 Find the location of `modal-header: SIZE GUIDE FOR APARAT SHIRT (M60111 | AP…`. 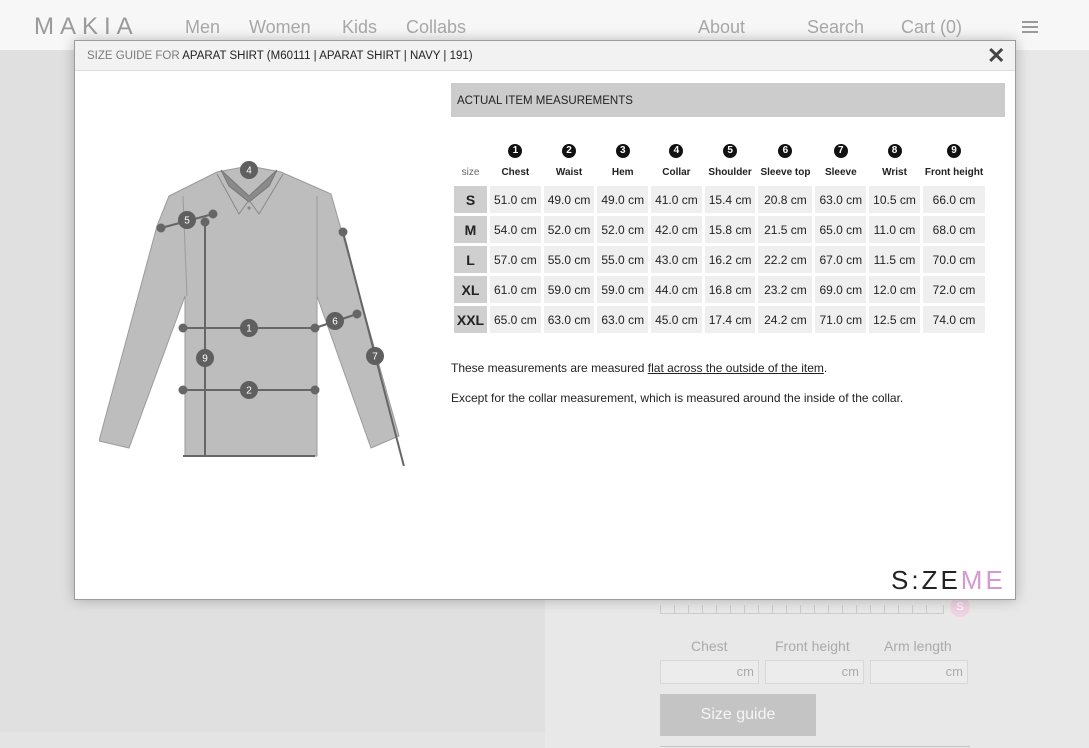

modal-header: SIZE GUIDE FOR APARAT SHIRT (M60111 | AP… is located at coordinates (545, 56).